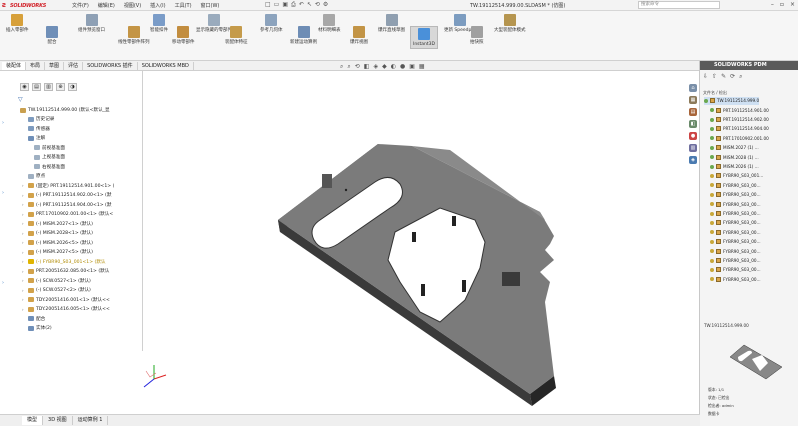 The height and width of the screenshot is (426, 798). Describe the element at coordinates (739, 129) in the screenshot. I see `pdm-file-row: PRT.19112514.904.00` at that location.